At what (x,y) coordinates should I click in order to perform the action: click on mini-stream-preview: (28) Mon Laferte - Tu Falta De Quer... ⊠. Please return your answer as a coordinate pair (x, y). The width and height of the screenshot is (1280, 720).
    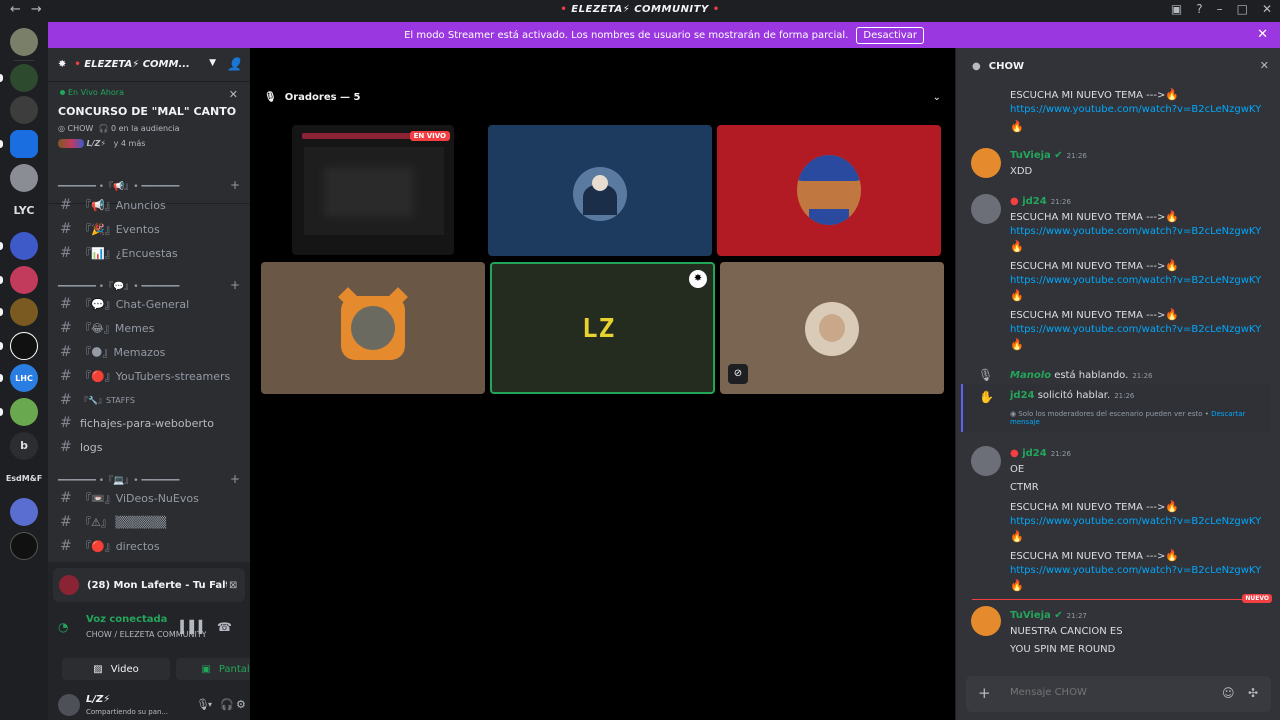
    Looking at the image, I should click on (149, 585).